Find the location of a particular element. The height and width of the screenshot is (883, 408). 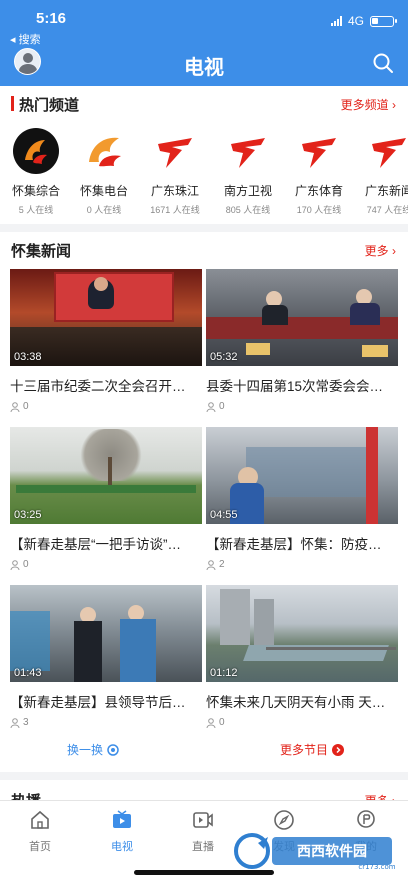

channel-item: 广东体育 170 人在线 is located at coordinates (319, 168).